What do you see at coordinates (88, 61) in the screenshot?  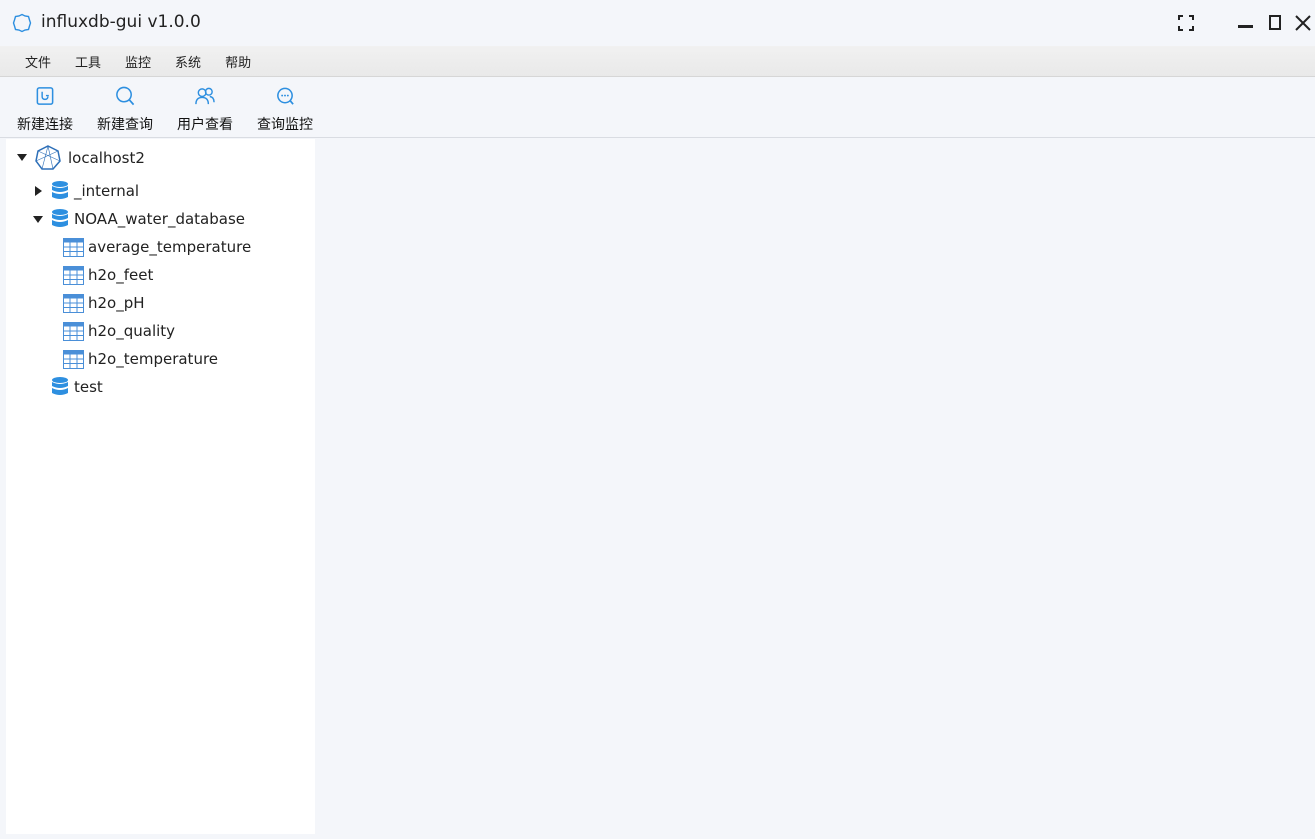 I see `menu-tools: 工具` at bounding box center [88, 61].